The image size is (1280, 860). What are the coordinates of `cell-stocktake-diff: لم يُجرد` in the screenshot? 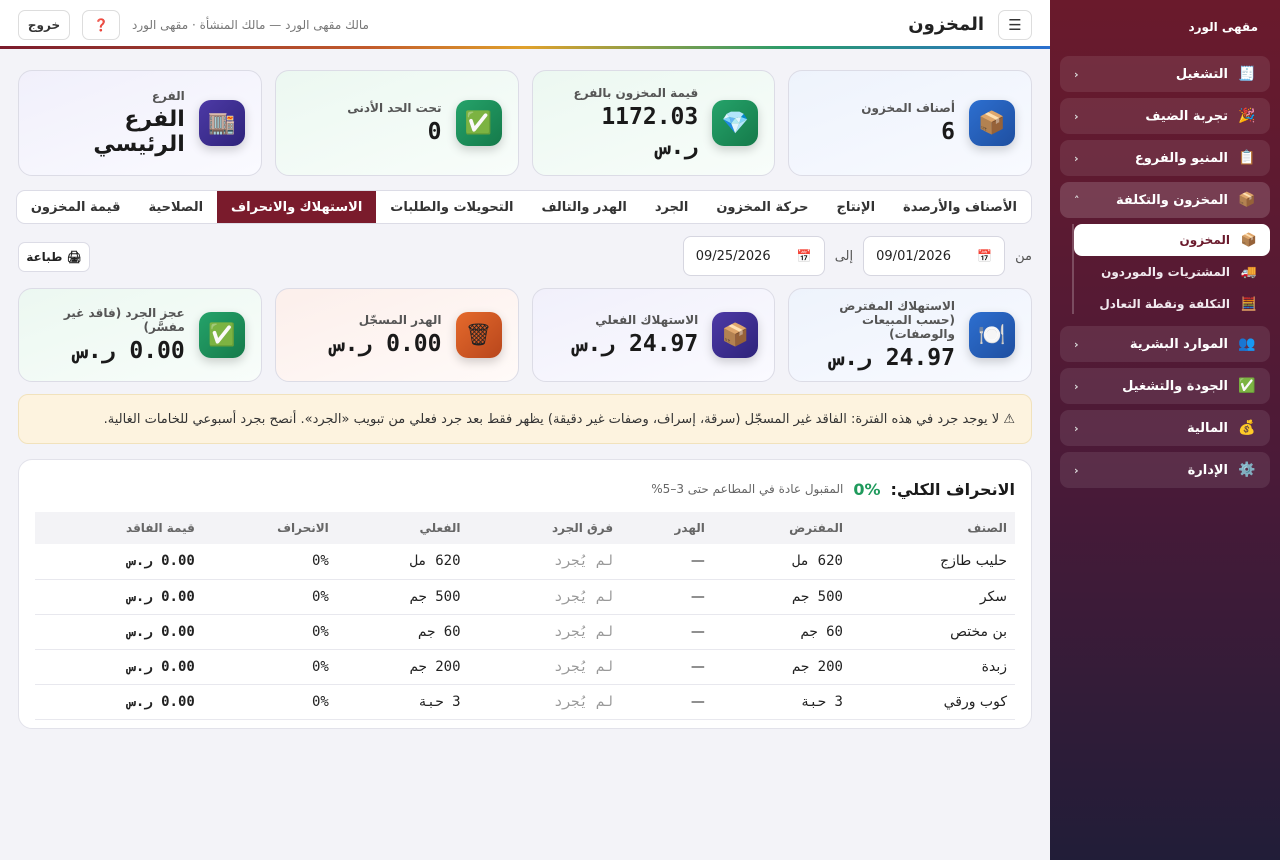 It's located at (545, 562).